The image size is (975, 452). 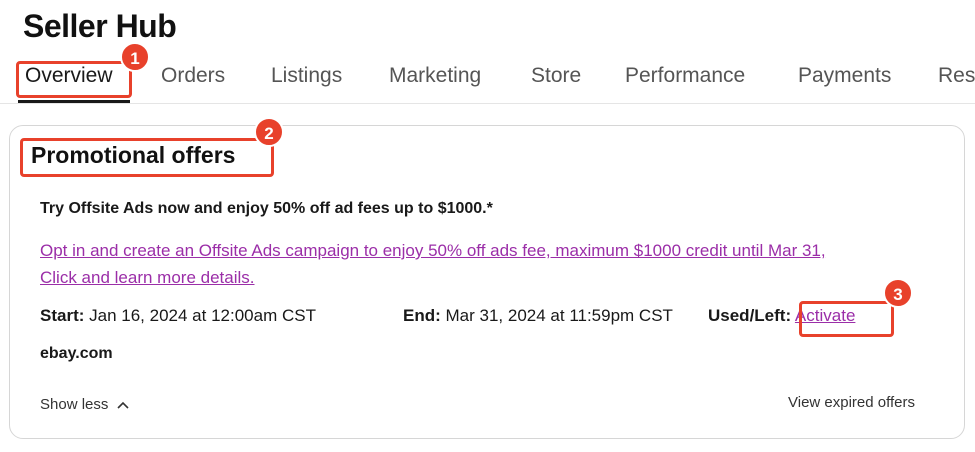 I want to click on tab-marketing: Marketing, so click(x=435, y=76).